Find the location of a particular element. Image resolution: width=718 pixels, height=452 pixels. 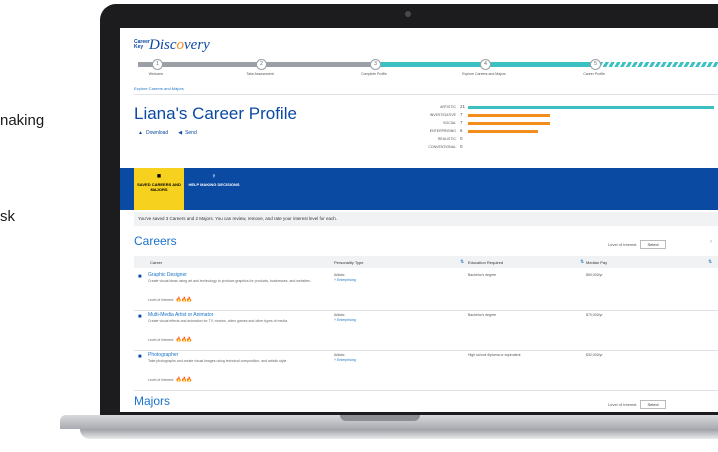

progress-remaining is located at coordinates (656, 64).